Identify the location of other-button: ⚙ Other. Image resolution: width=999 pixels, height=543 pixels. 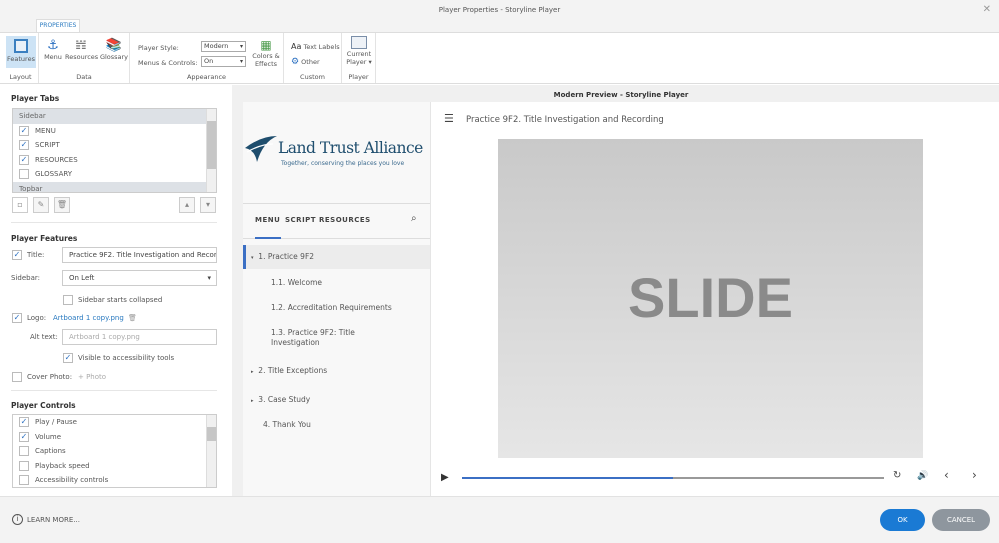
(305, 62).